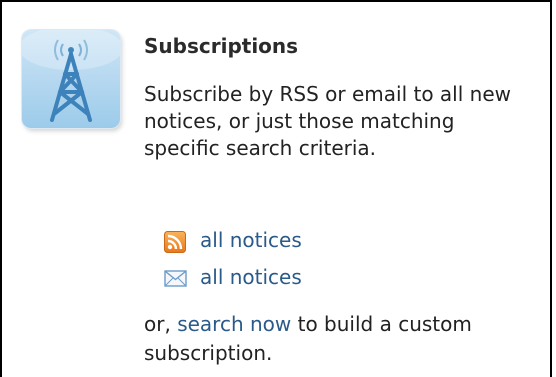  I want to click on email-all-notices-link: all notices, so click(251, 277).